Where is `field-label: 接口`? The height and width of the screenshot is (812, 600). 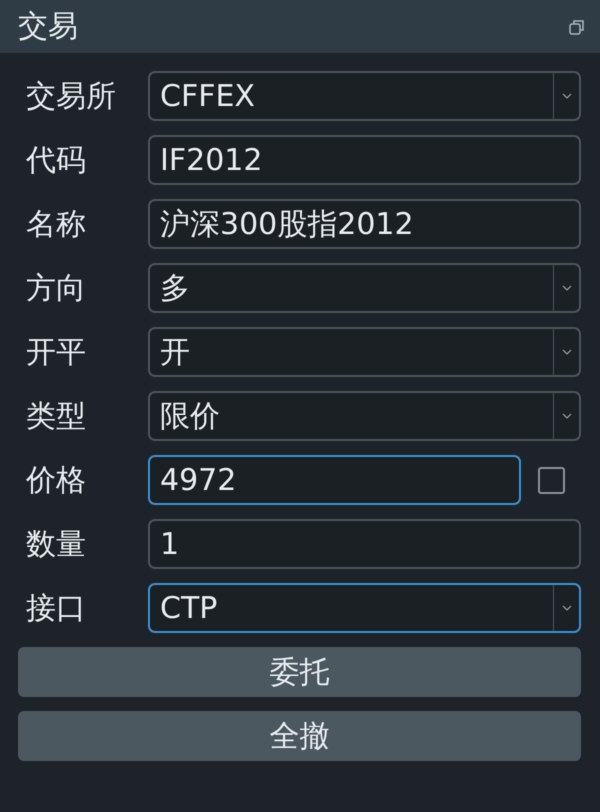
field-label: 接口 is located at coordinates (56, 609).